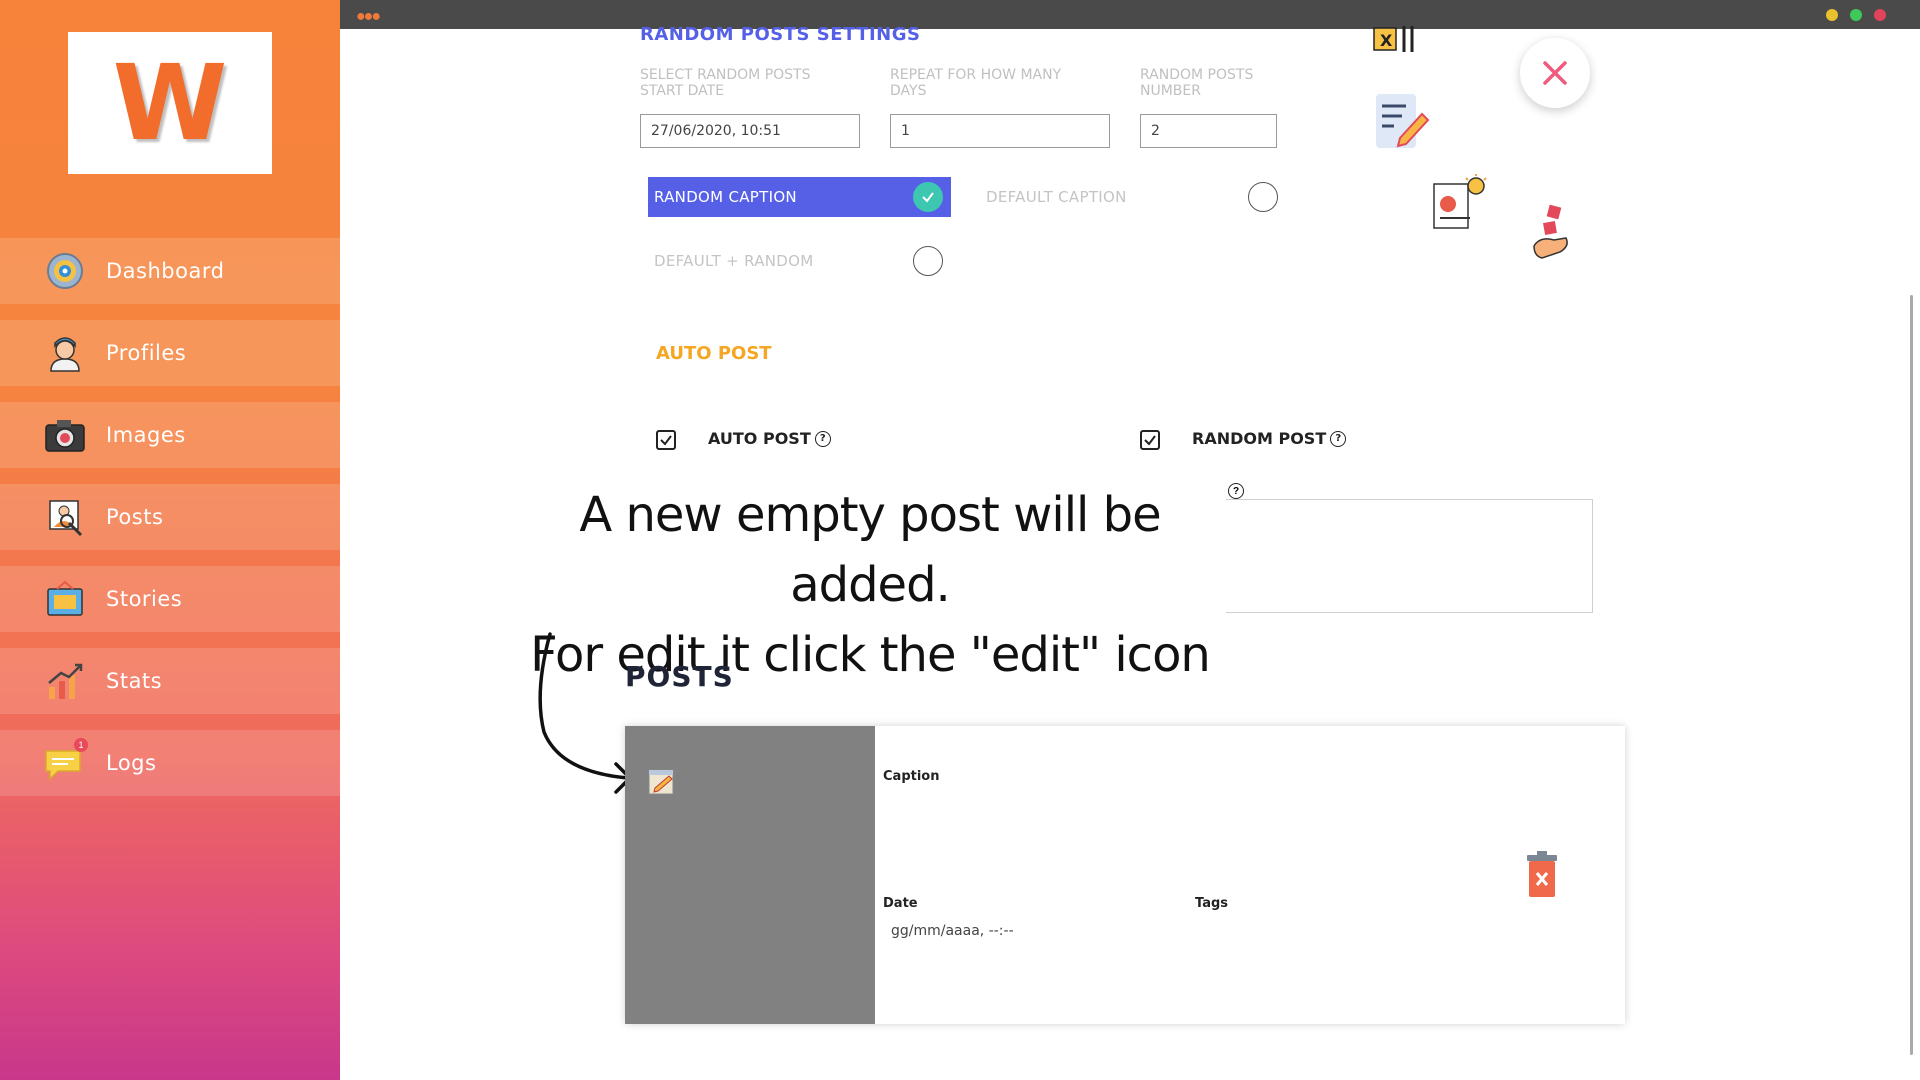 Image resolution: width=1920 pixels, height=1080 pixels. I want to click on minimize-window-button, so click(1832, 15).